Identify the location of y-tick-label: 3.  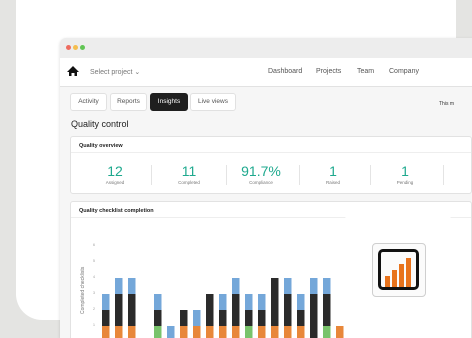
(94, 293).